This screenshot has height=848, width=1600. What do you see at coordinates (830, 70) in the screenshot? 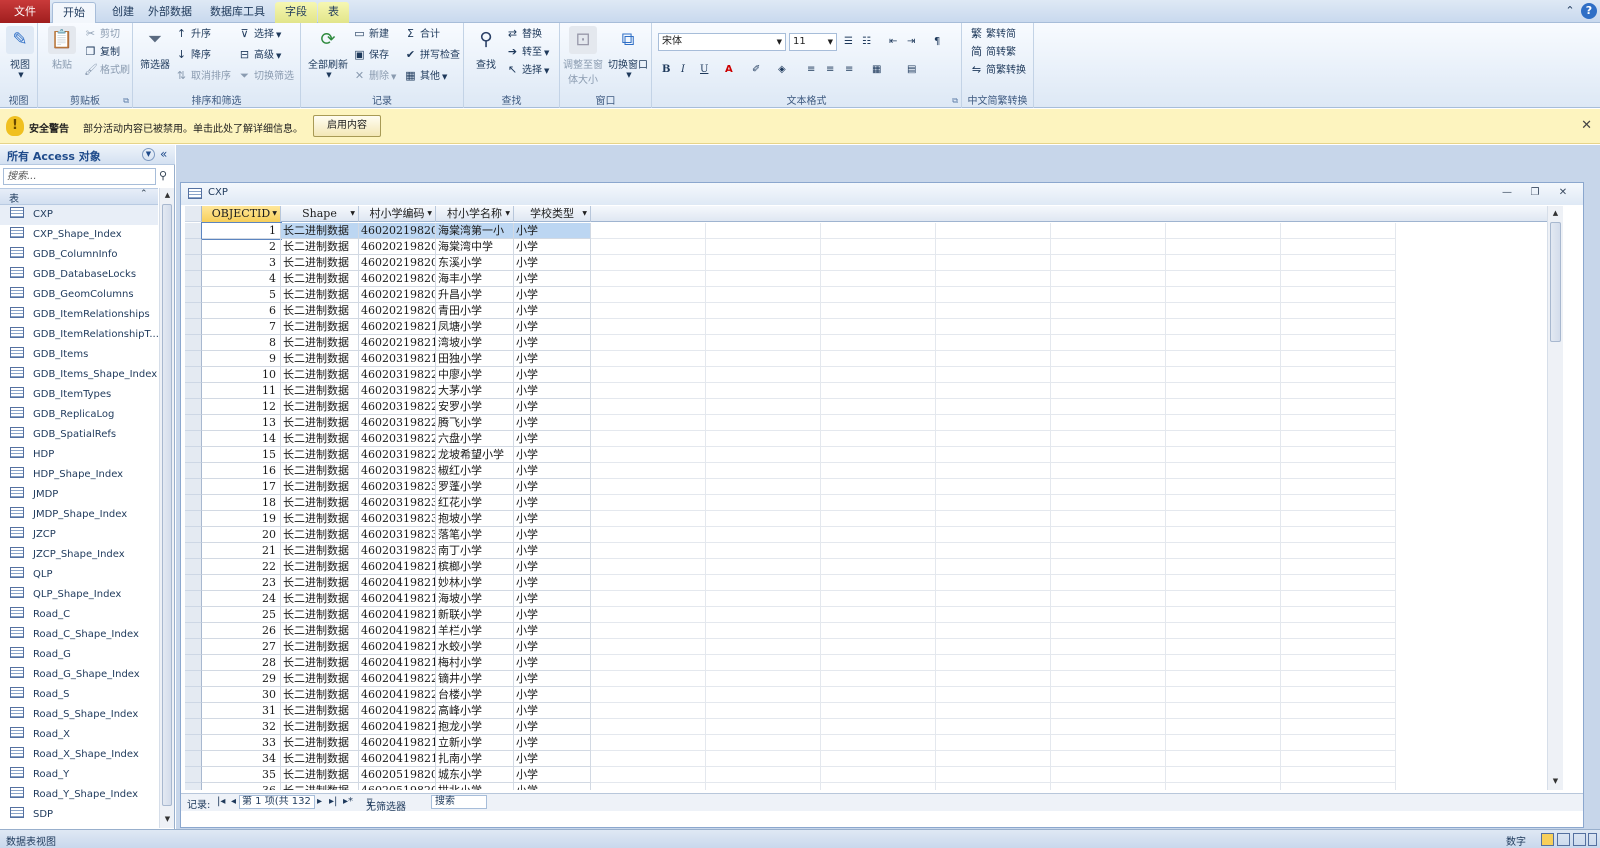
I see `align-center-icon: ≡` at bounding box center [830, 70].